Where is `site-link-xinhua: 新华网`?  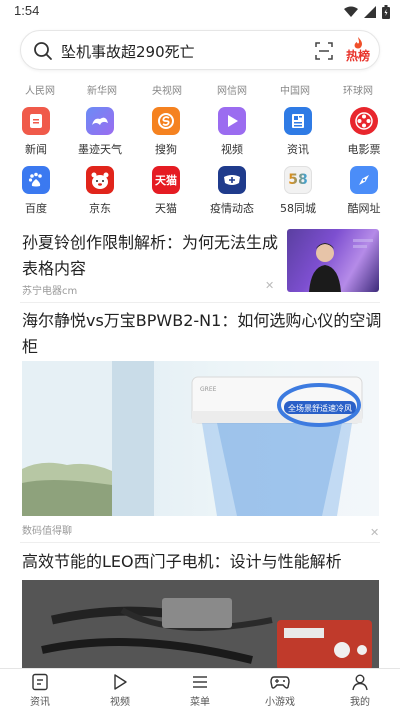 site-link-xinhua: 新华网 is located at coordinates (102, 89).